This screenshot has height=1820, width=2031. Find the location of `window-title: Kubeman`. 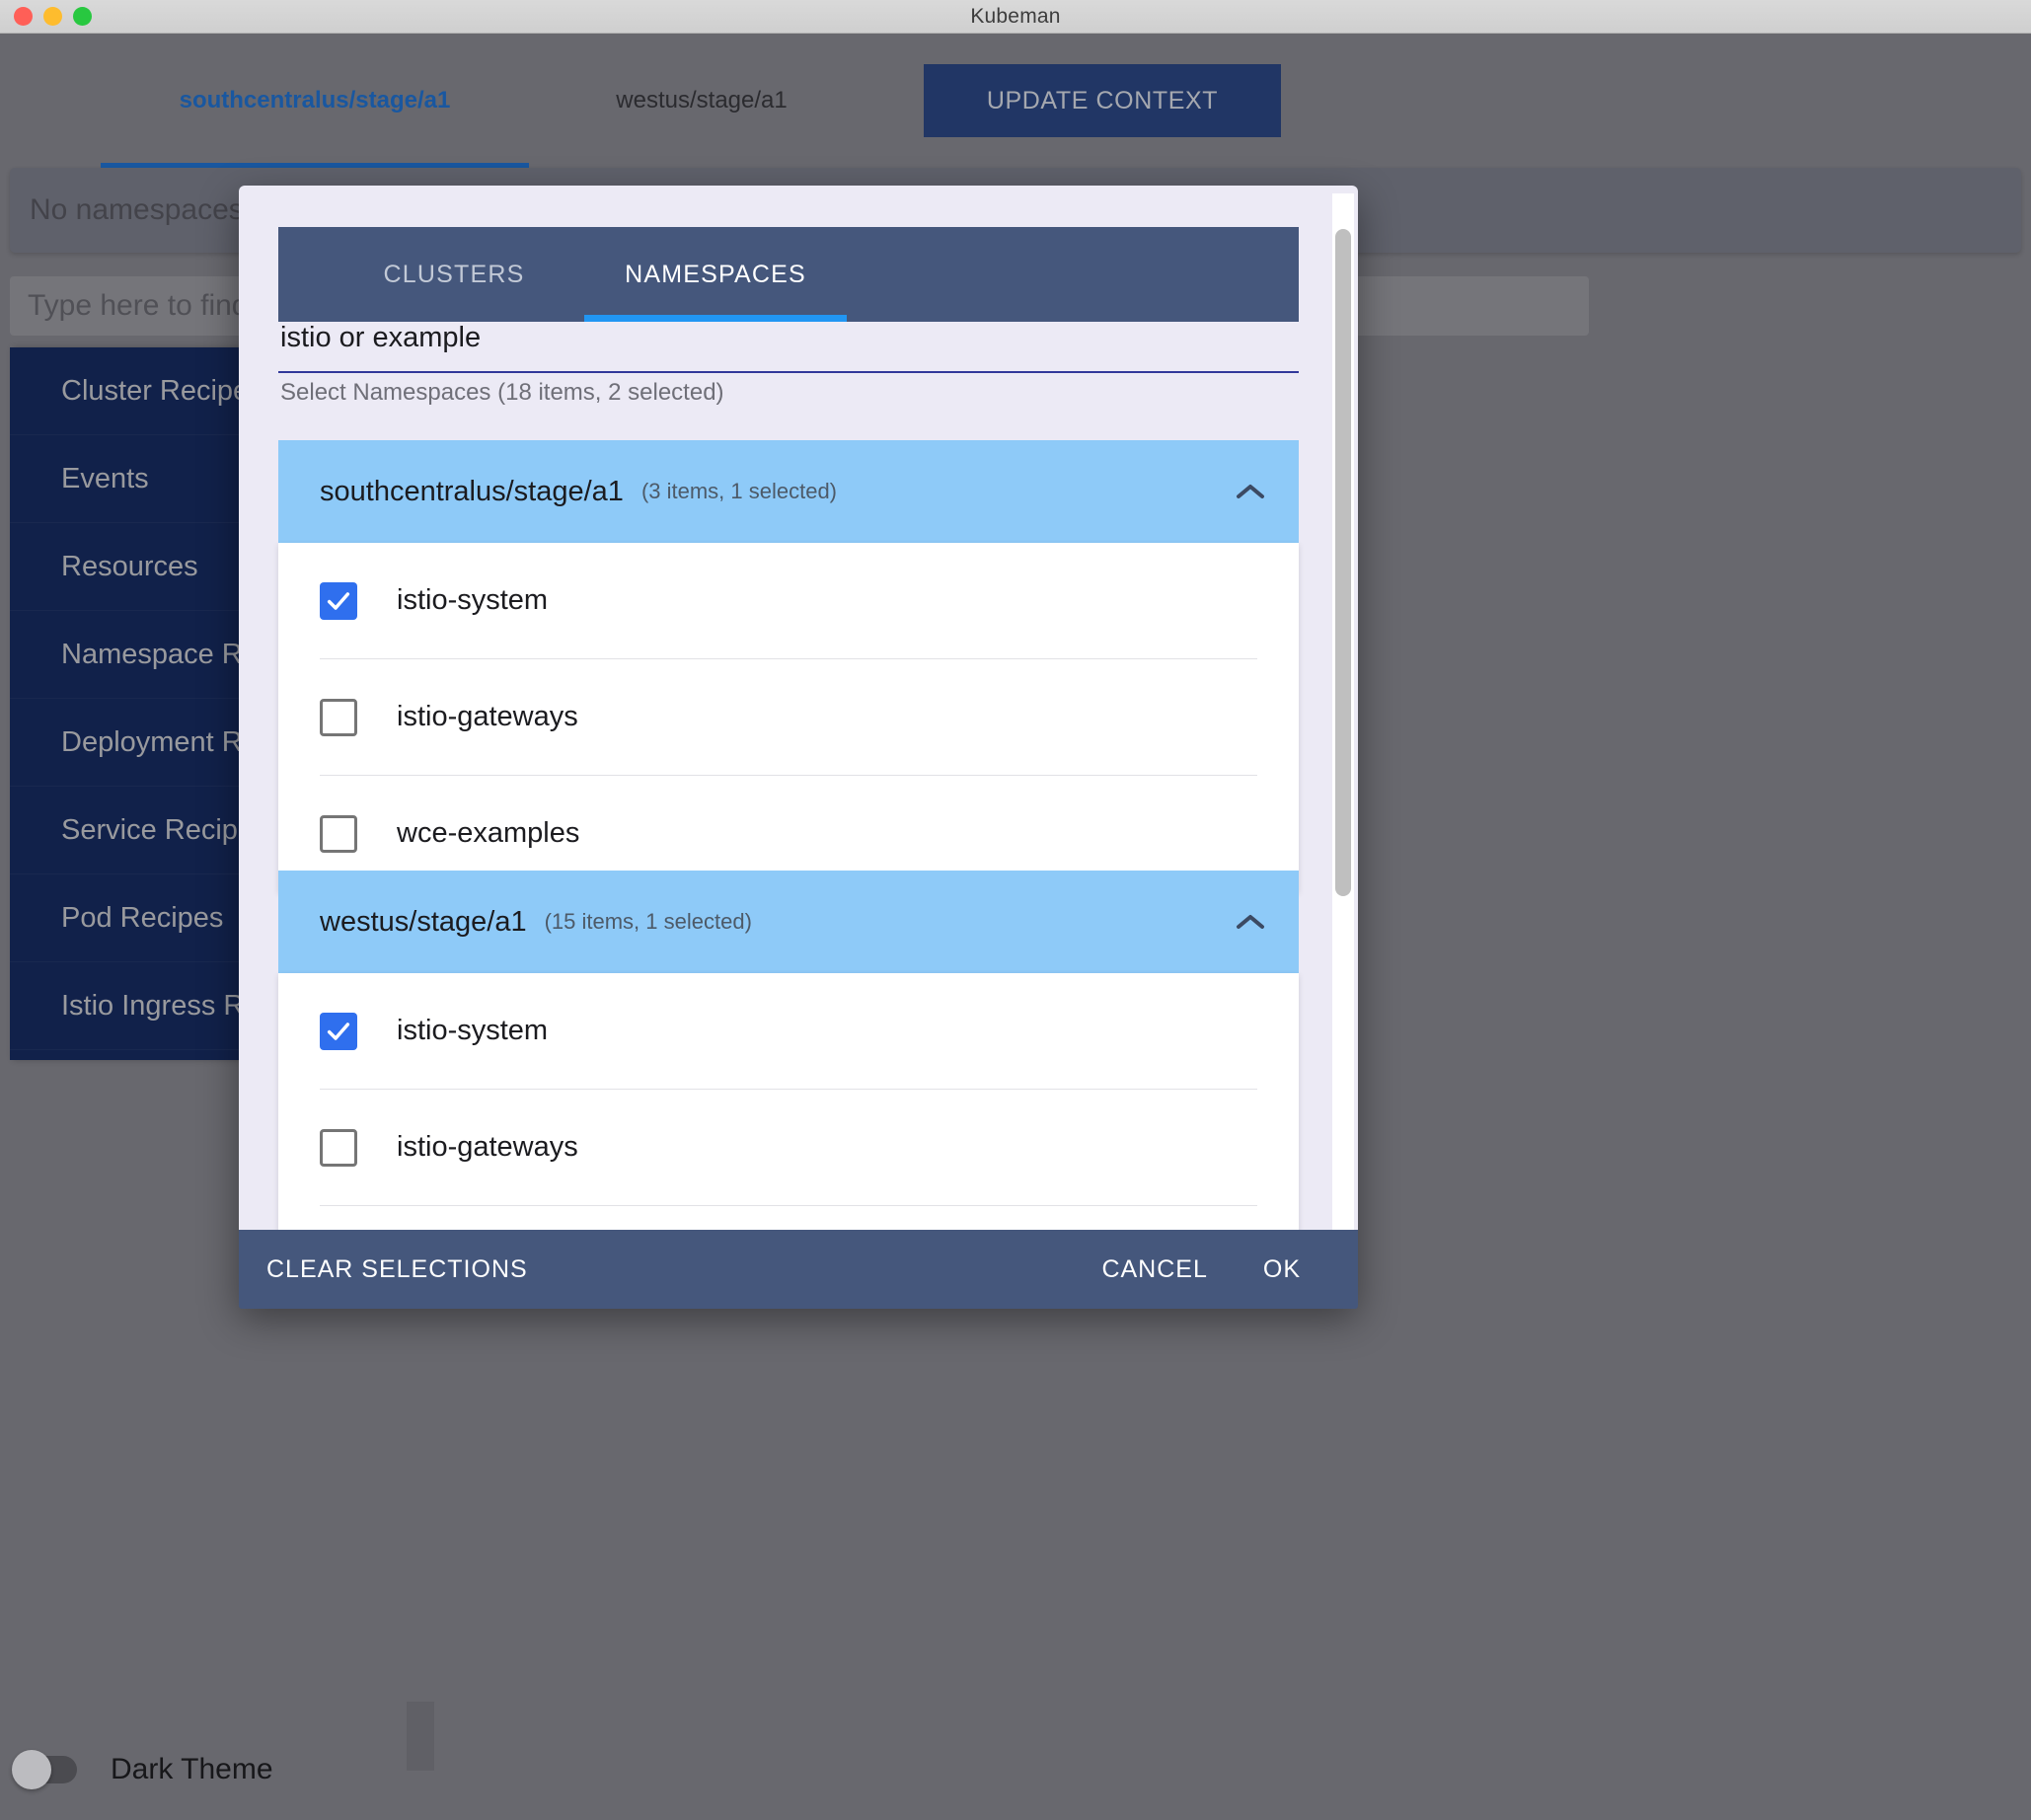

window-title: Kubeman is located at coordinates (1015, 16).